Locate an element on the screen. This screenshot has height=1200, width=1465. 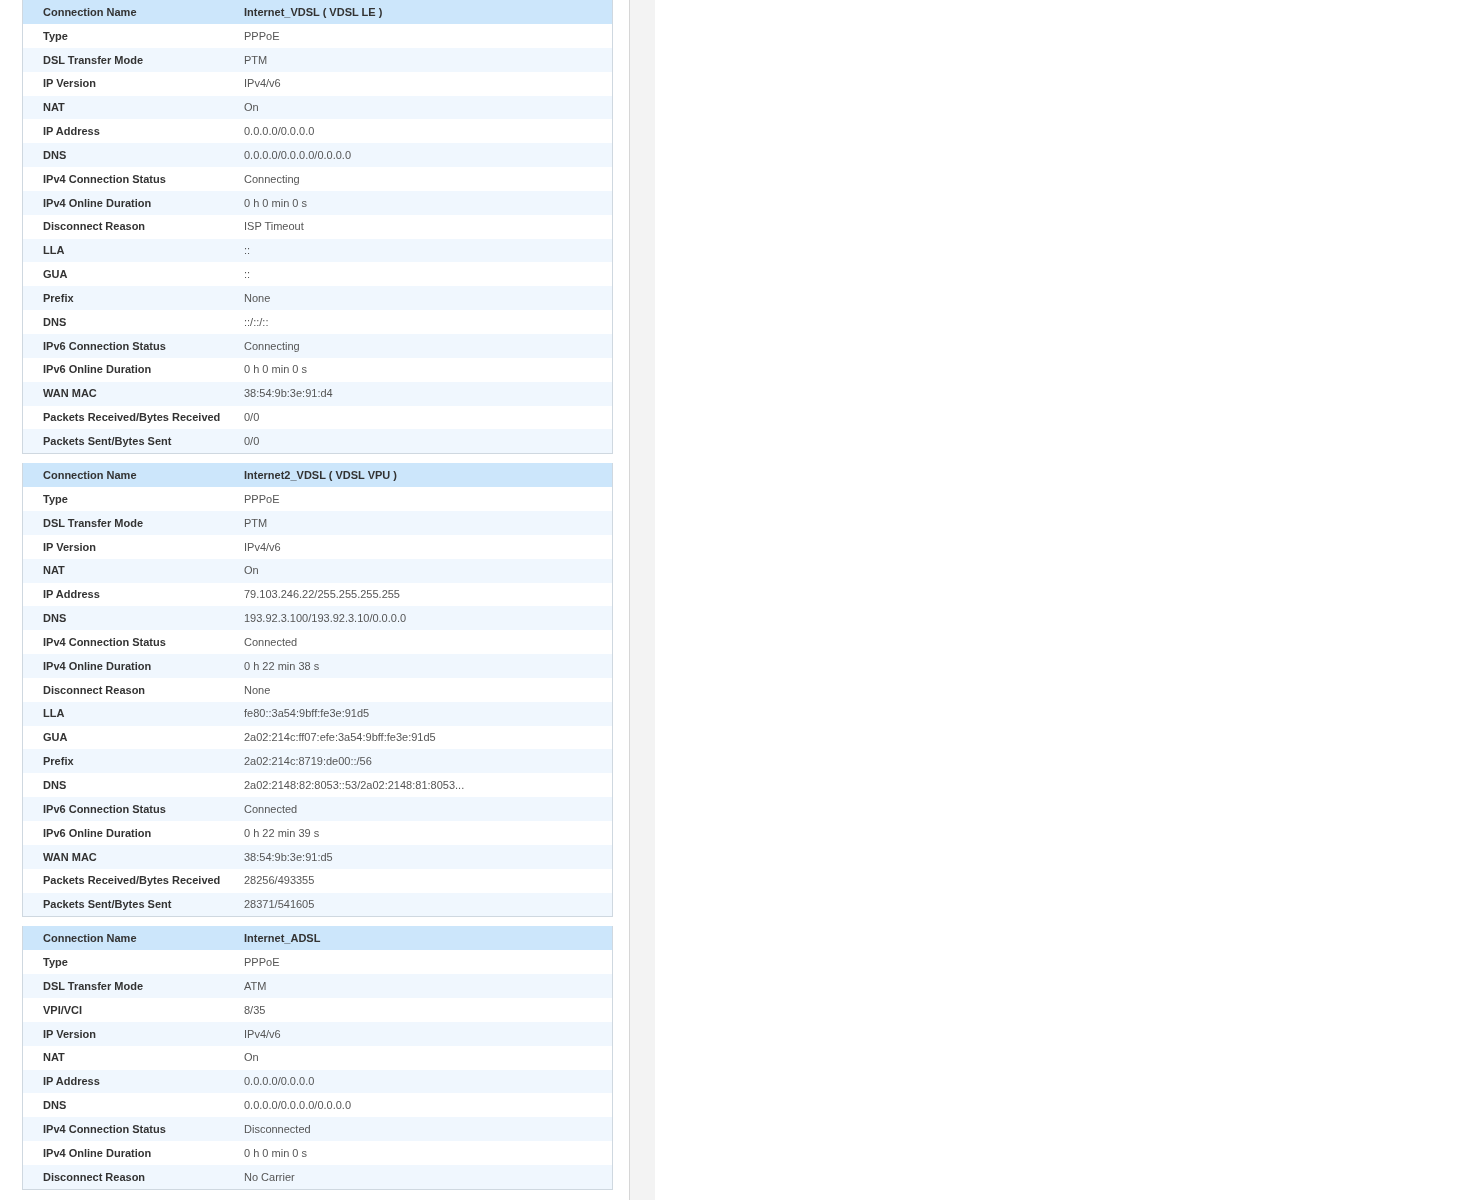
row-value: 79.103.246.22/255.255.255.255 is located at coordinates (322, 595).